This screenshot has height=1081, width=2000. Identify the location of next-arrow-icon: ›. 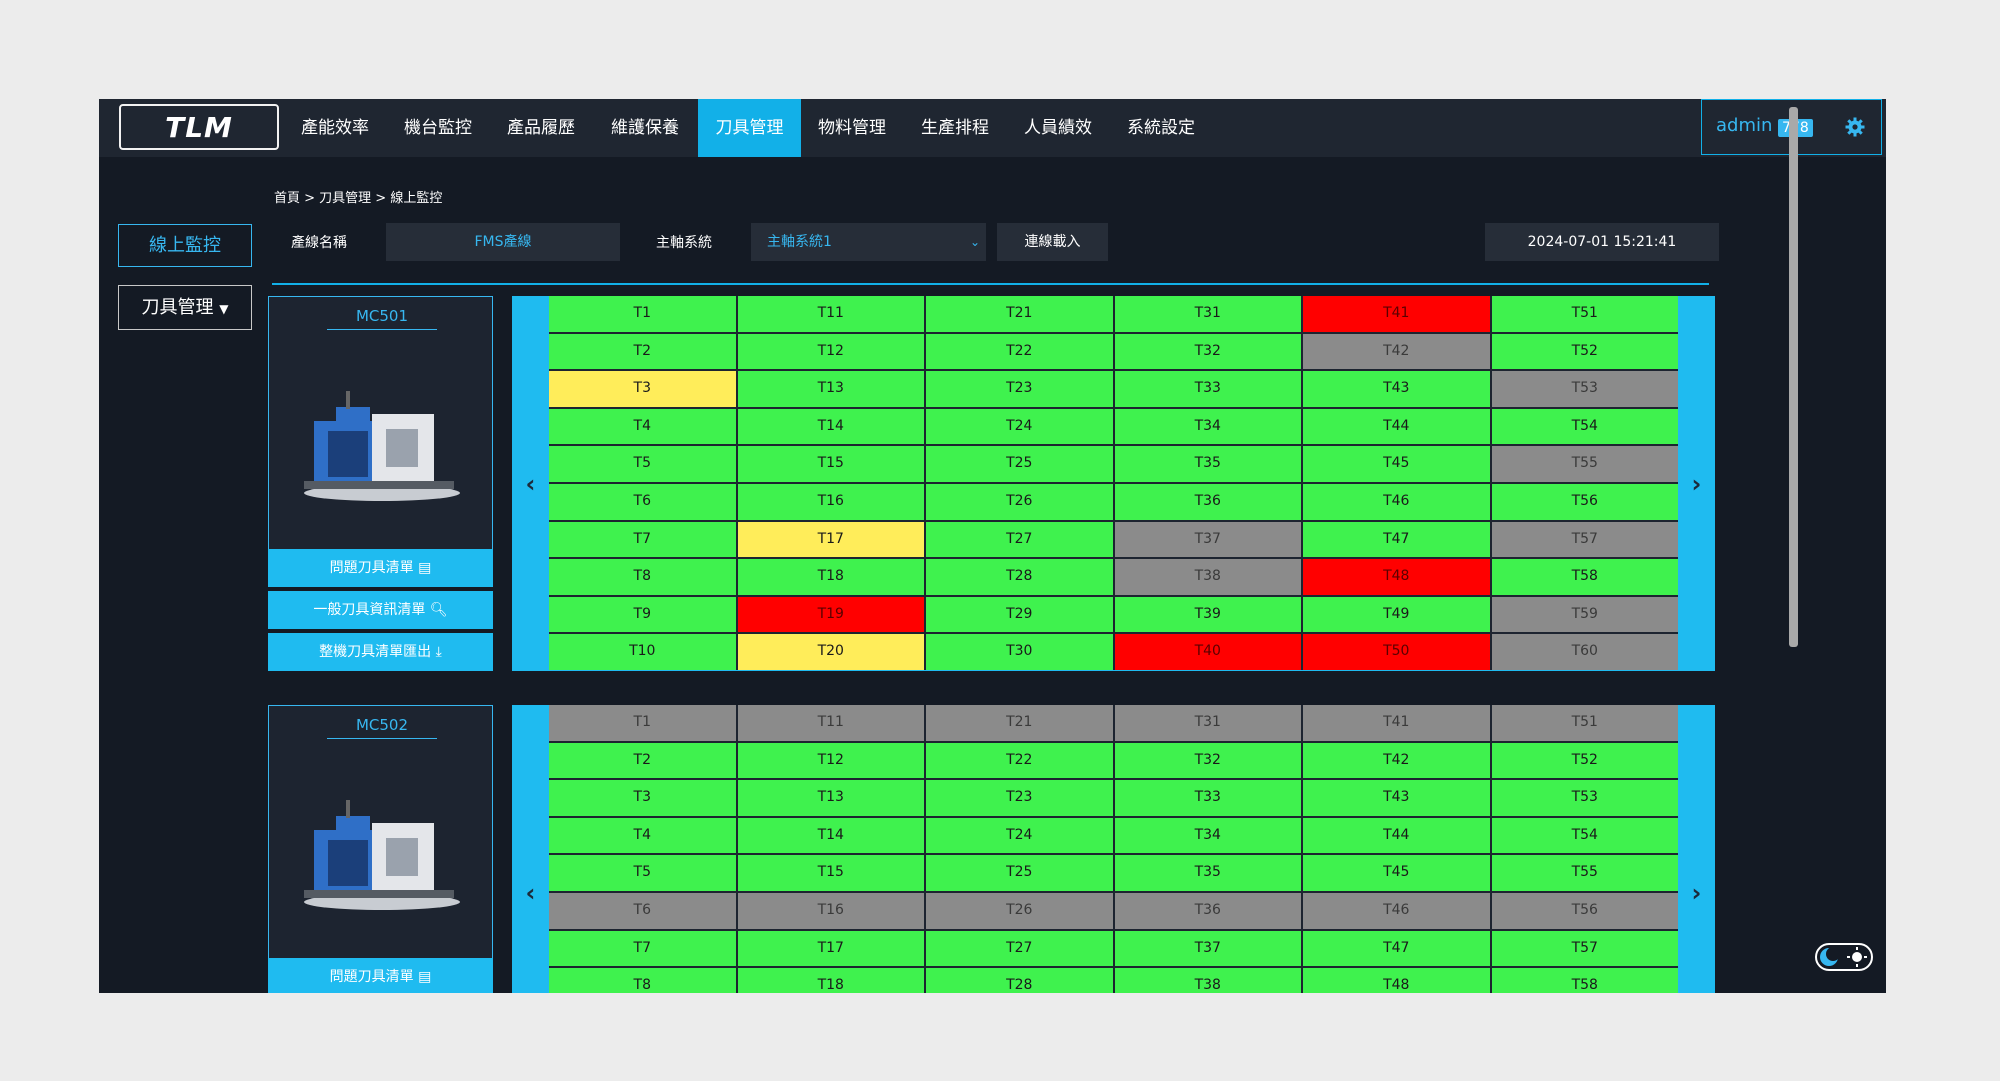
(1696, 849).